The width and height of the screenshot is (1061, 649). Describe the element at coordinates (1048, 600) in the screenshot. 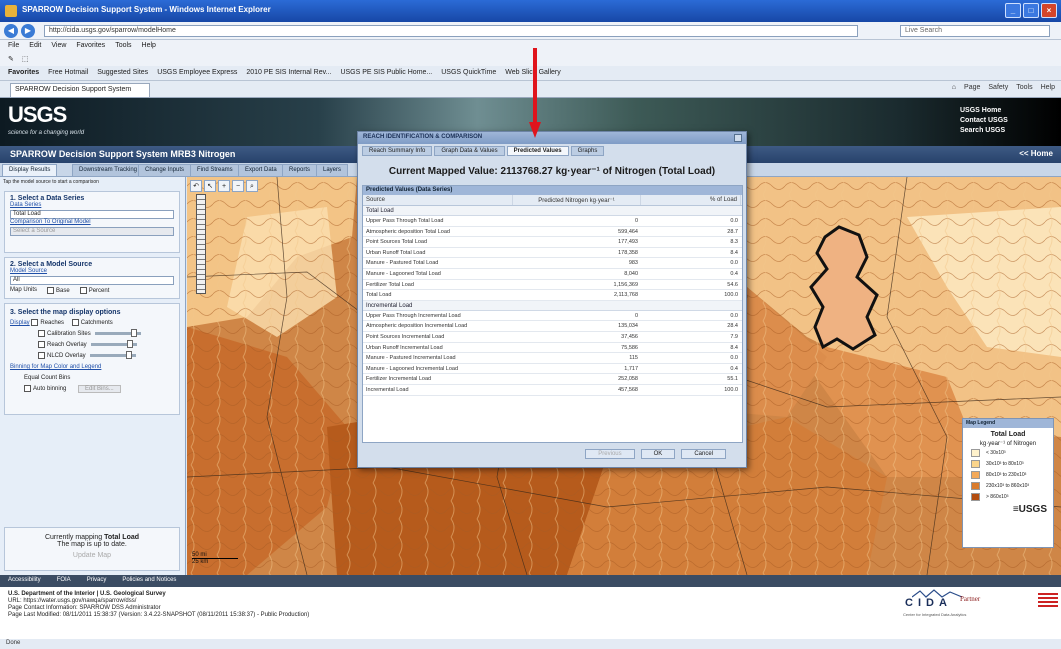

I see `flag-icon` at that location.